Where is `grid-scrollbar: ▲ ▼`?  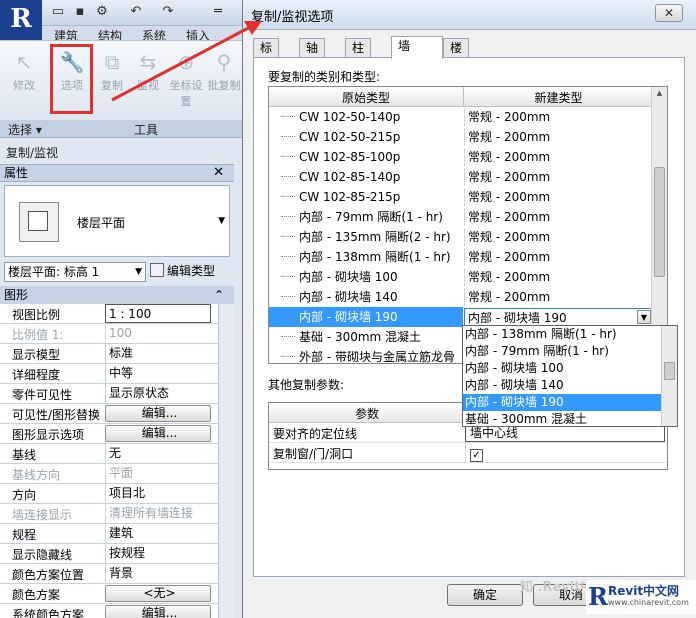 grid-scrollbar: ▲ ▼ is located at coordinates (659, 225).